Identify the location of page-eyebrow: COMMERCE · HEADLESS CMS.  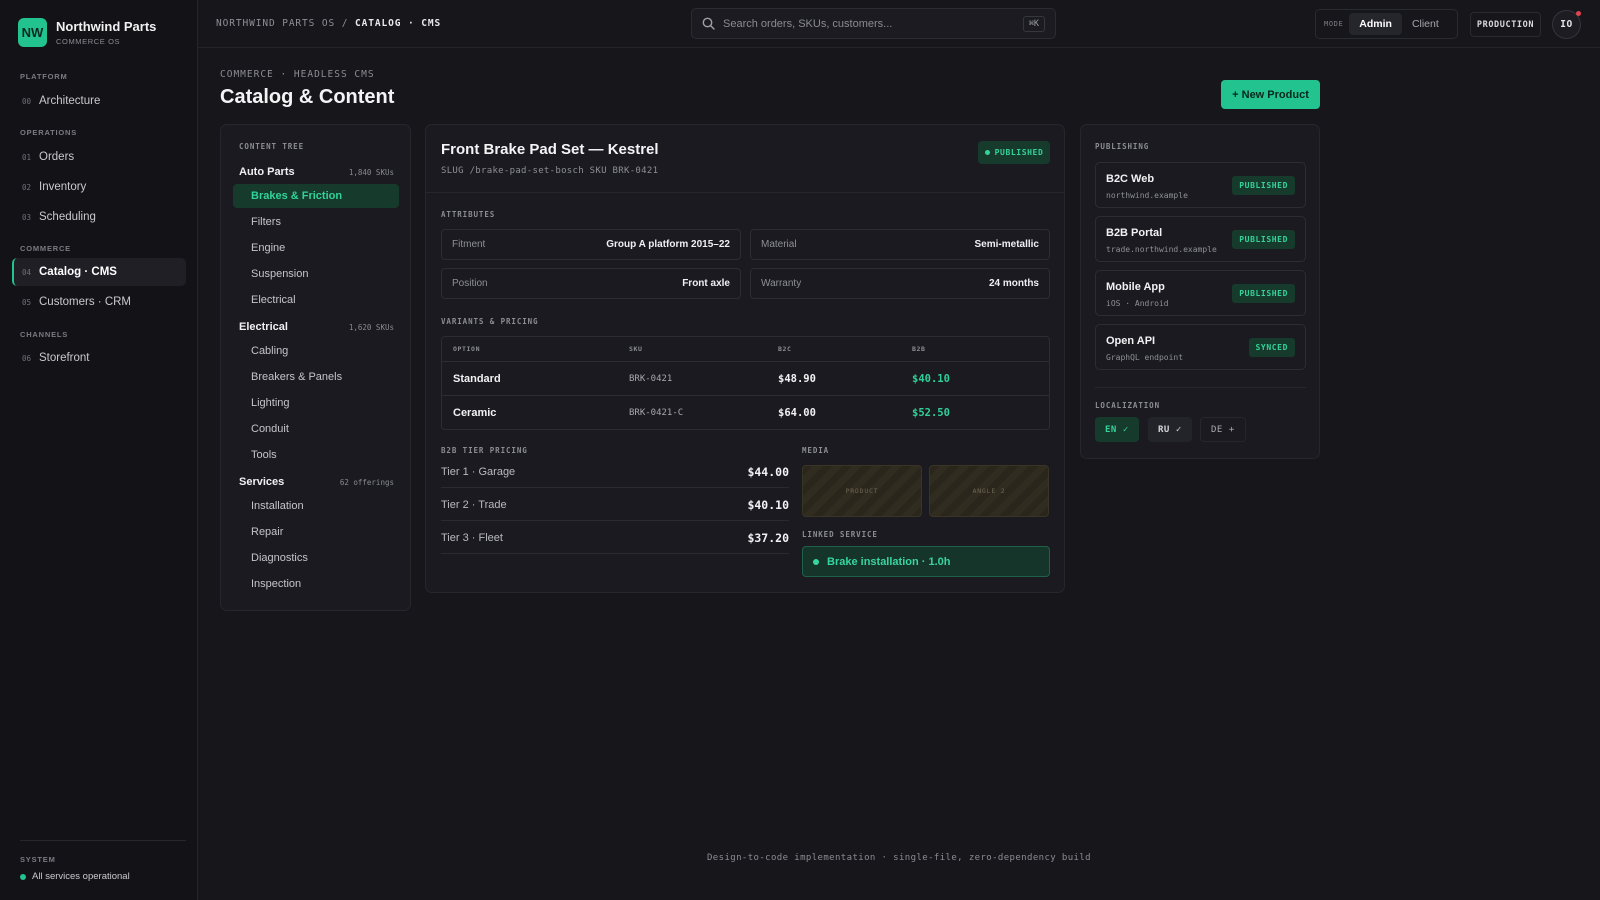
(297, 74).